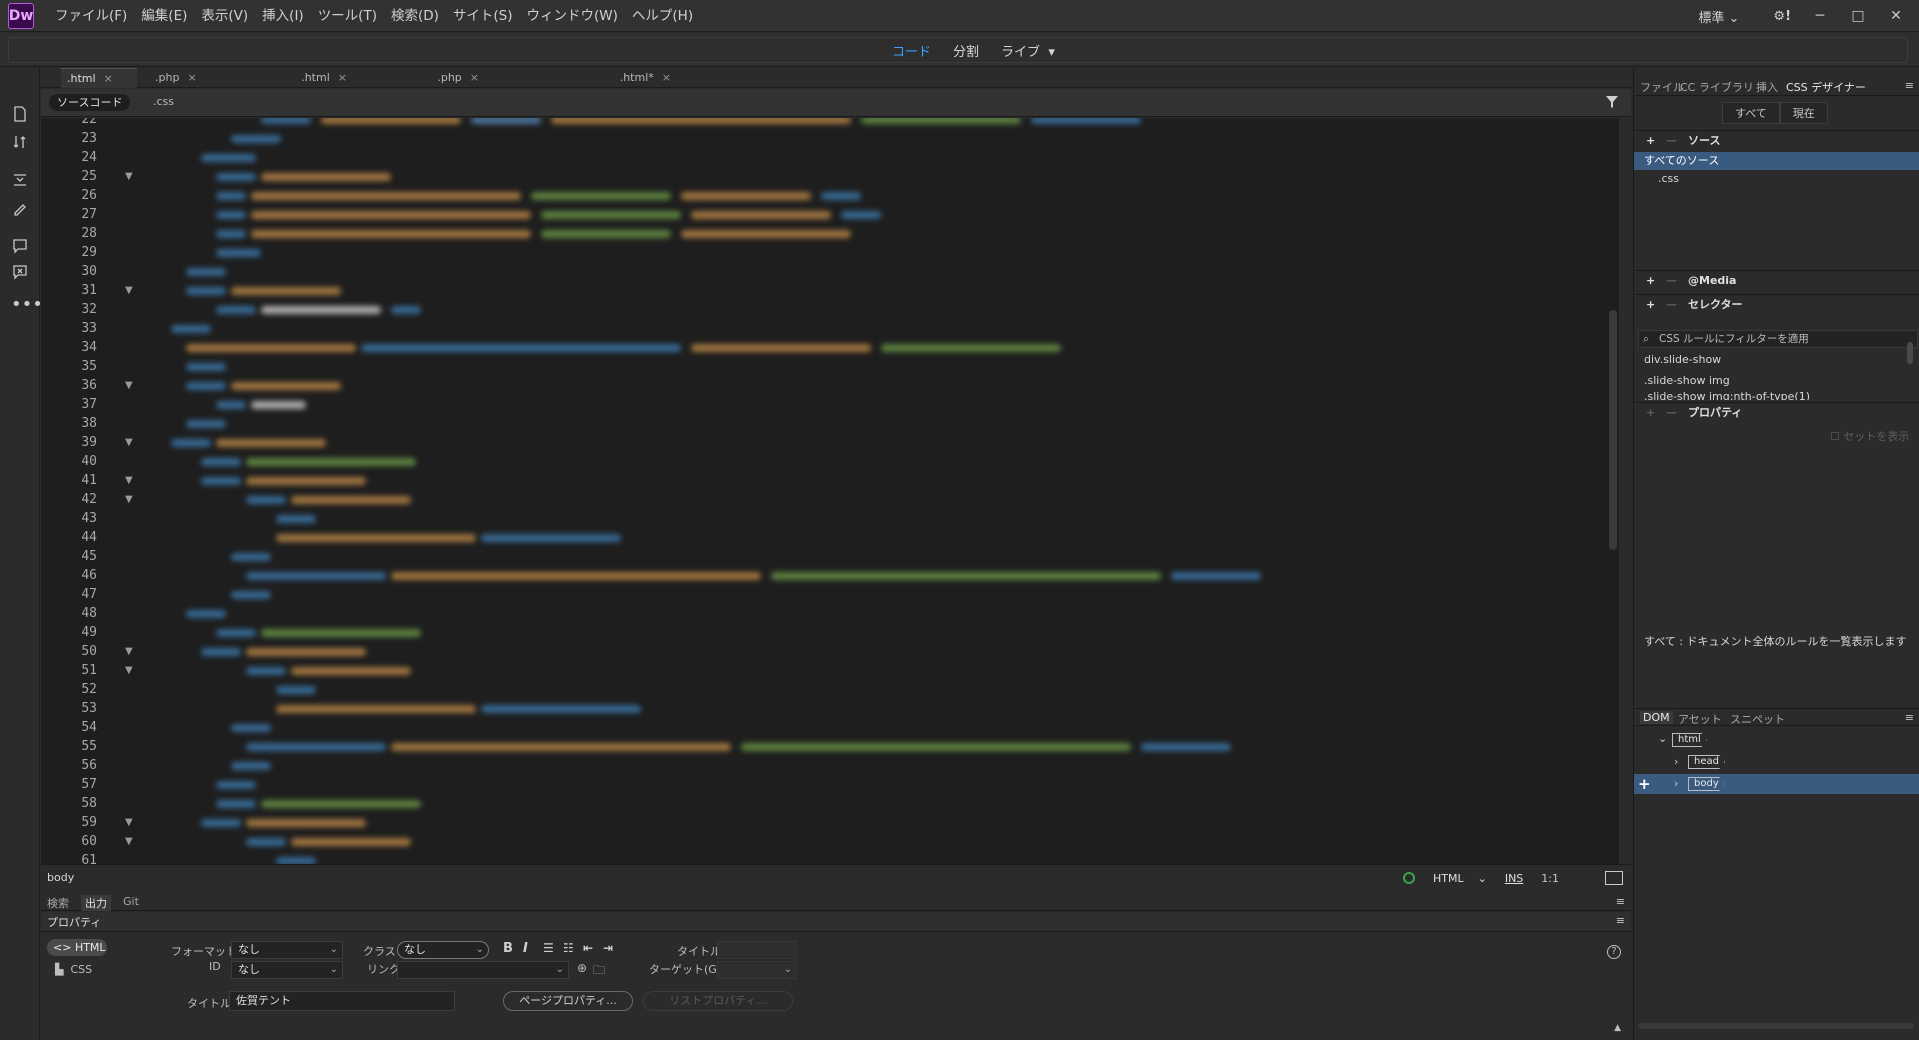 The height and width of the screenshot is (1040, 1919). What do you see at coordinates (1776, 395) in the screenshot?
I see `selector-item: .slide-show img:nth-of-type(1)` at bounding box center [1776, 395].